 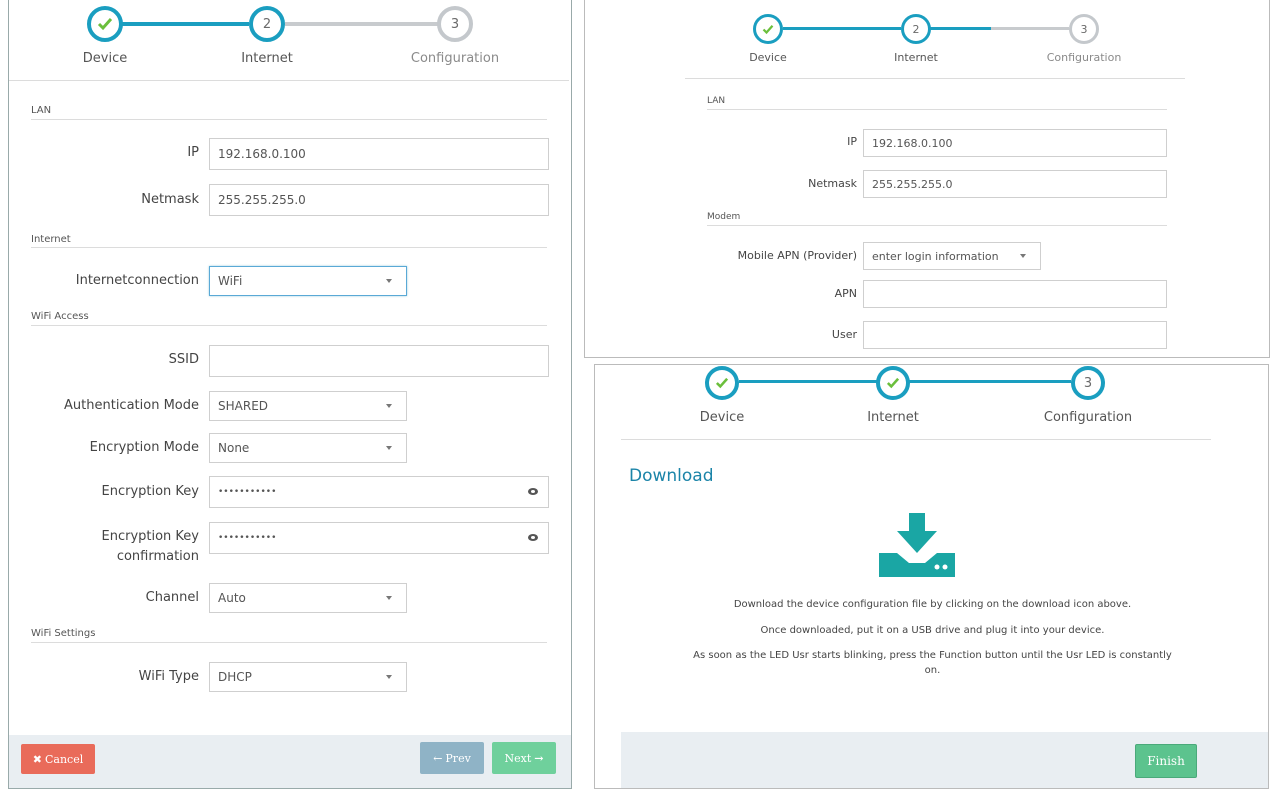 What do you see at coordinates (917, 546) in the screenshot?
I see `download-icon` at bounding box center [917, 546].